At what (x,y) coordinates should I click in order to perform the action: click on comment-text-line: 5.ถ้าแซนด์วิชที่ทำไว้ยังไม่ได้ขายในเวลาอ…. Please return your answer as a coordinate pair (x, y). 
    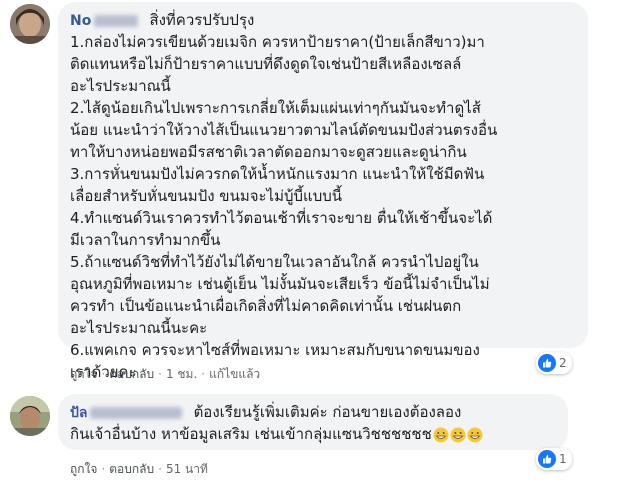
    Looking at the image, I should click on (274, 262).